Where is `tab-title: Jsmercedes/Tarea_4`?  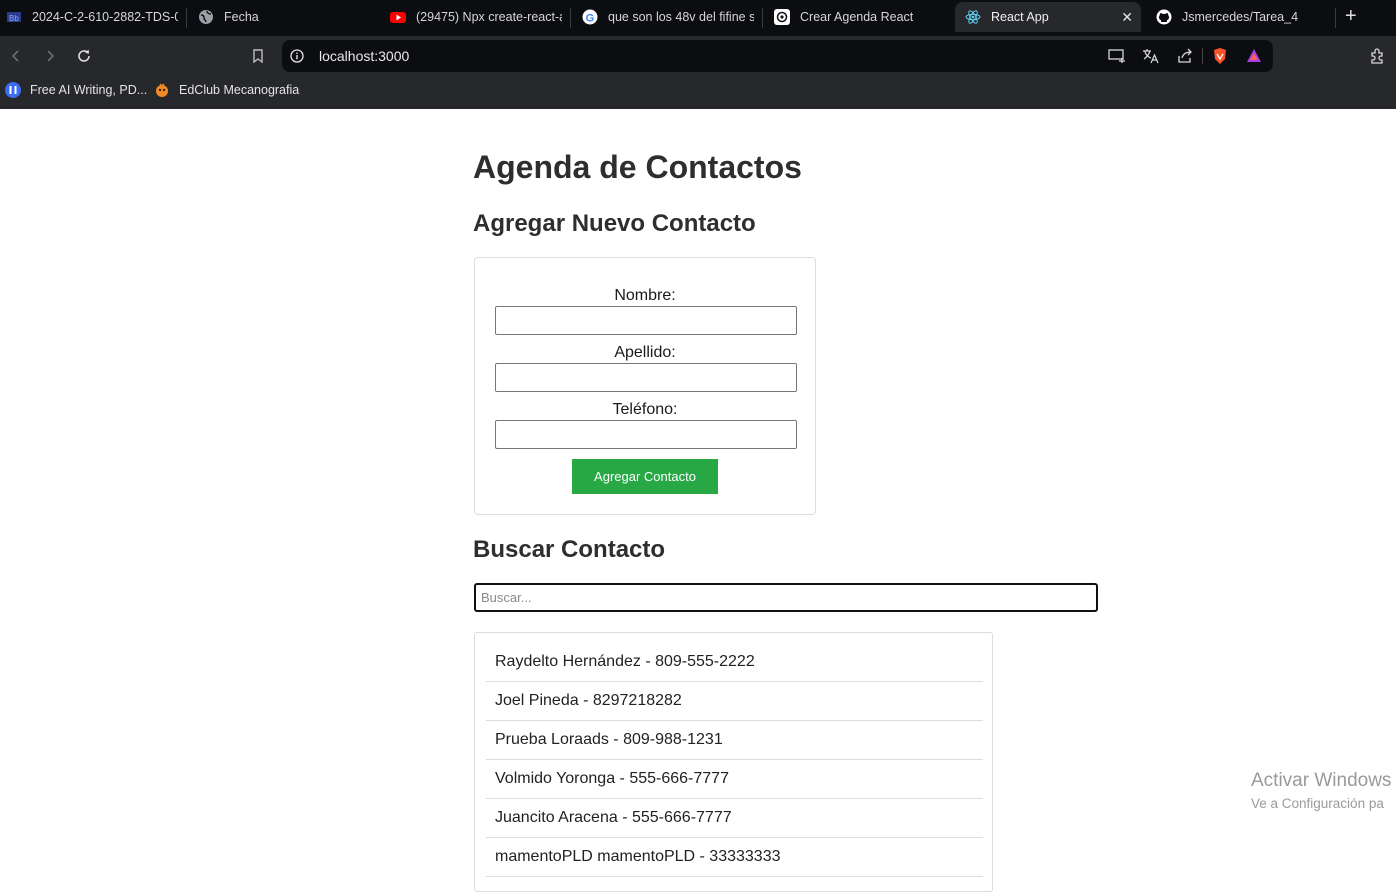 tab-title: Jsmercedes/Tarea_4 is located at coordinates (1240, 17).